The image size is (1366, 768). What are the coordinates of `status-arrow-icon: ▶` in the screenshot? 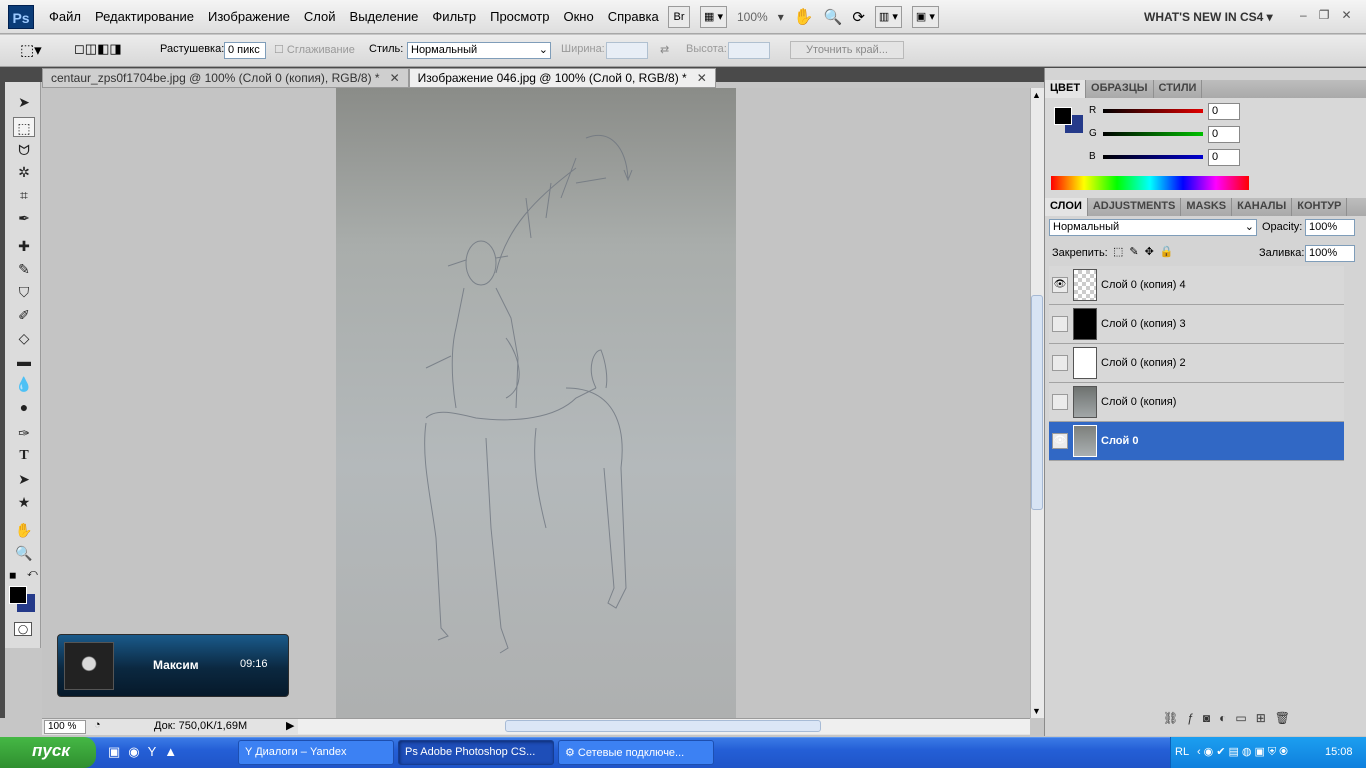 It's located at (290, 725).